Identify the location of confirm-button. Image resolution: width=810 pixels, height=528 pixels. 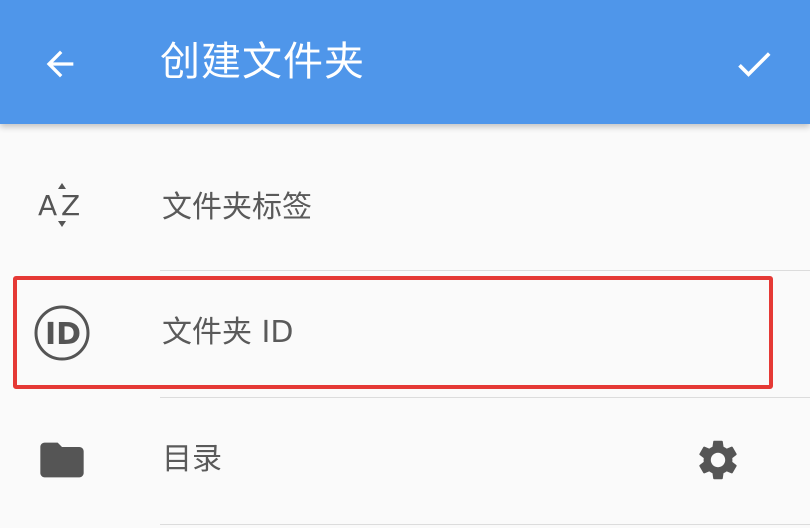
(754, 64).